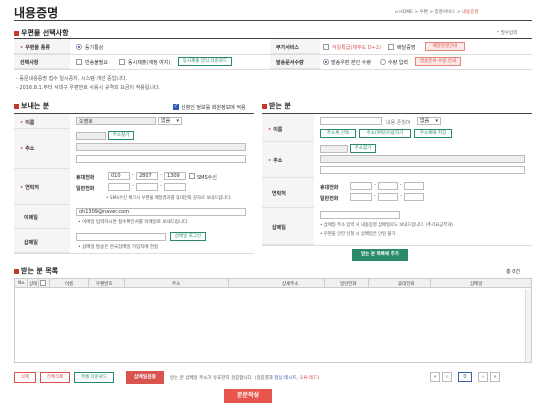  I want to click on sender-addr-detail-input, so click(161, 159).